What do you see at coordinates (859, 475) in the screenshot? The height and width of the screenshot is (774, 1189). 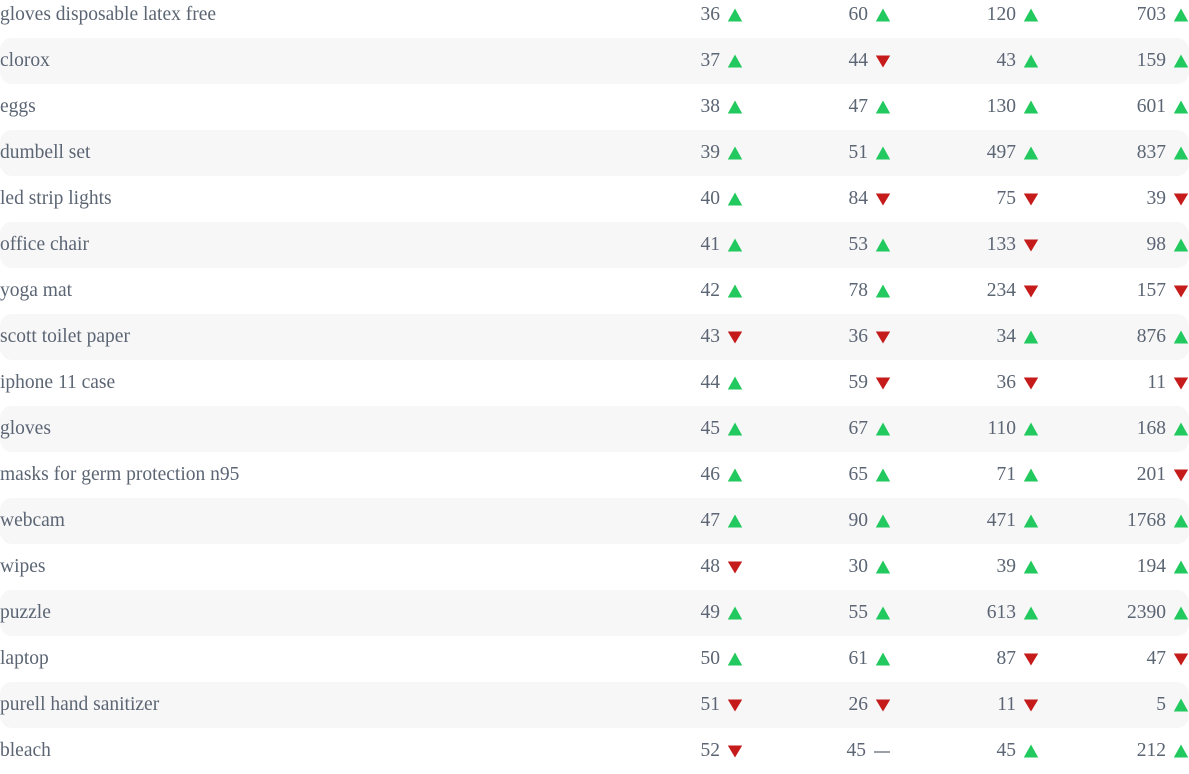 I see `metric-value: 65` at bounding box center [859, 475].